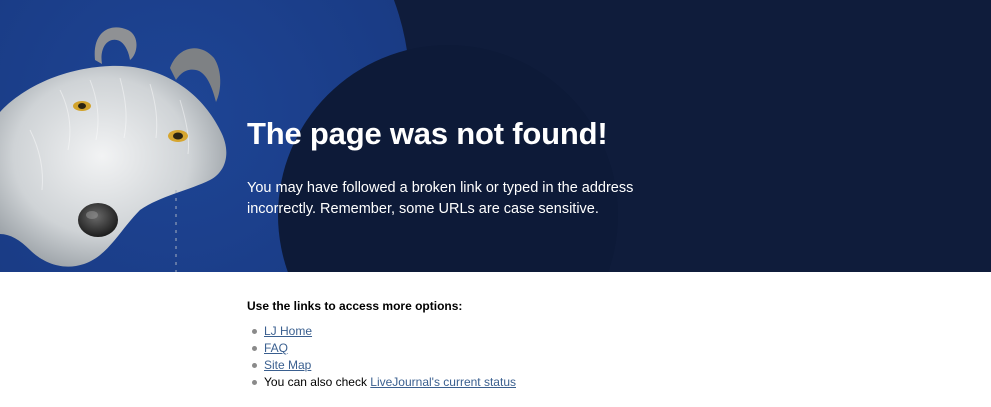 The image size is (991, 407). What do you see at coordinates (497, 331) in the screenshot?
I see `list-item: LJ Home` at bounding box center [497, 331].